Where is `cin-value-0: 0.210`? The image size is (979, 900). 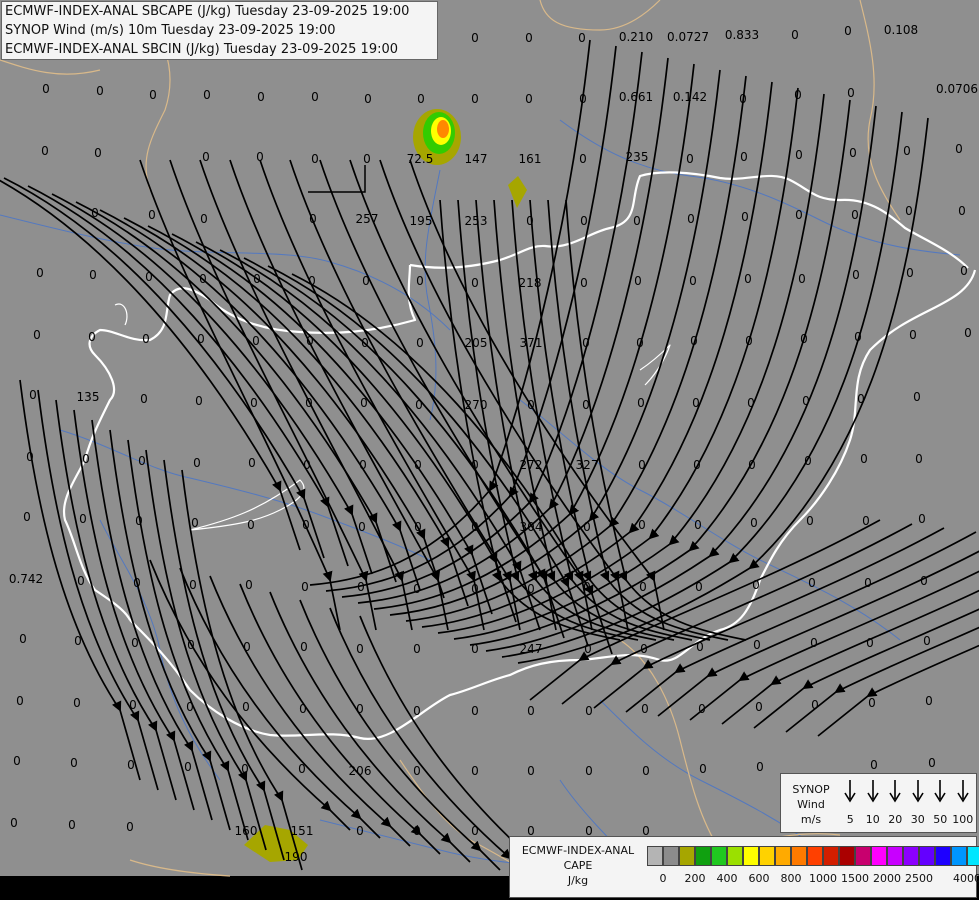 cin-value-0: 0.210 is located at coordinates (636, 37).